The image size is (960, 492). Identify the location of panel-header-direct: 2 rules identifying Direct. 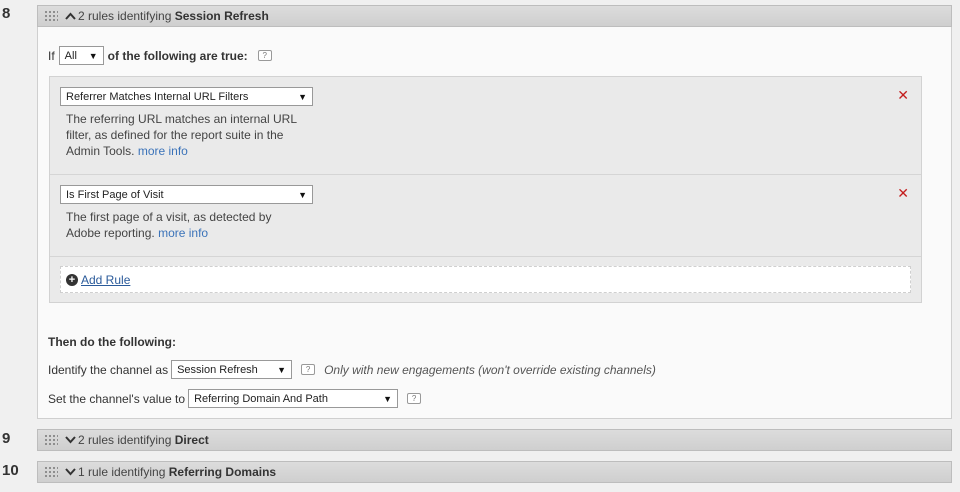
(494, 440).